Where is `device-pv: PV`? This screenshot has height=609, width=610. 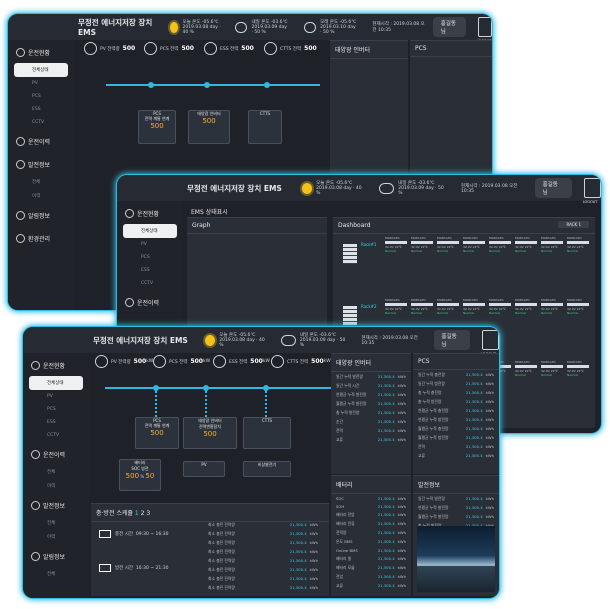
device-pv: PV is located at coordinates (204, 469).